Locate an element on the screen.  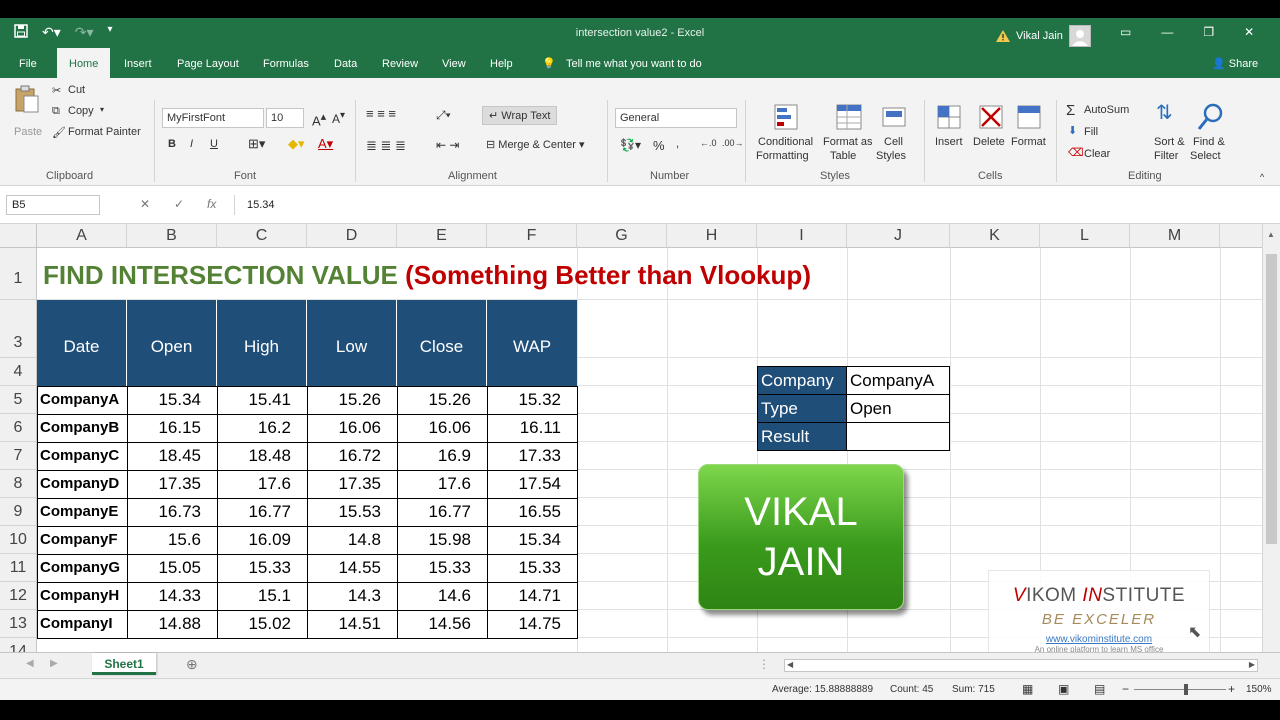
table-header-low: Low is located at coordinates (352, 347).